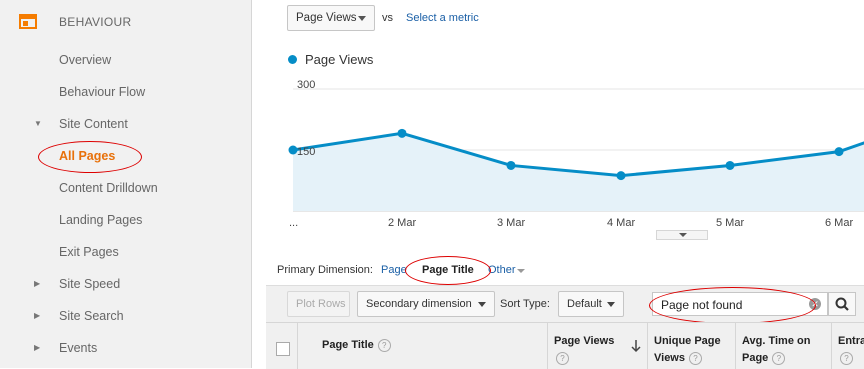 This screenshot has width=864, height=369. What do you see at coordinates (394, 270) in the screenshot?
I see `dimension-page-link: Page` at bounding box center [394, 270].